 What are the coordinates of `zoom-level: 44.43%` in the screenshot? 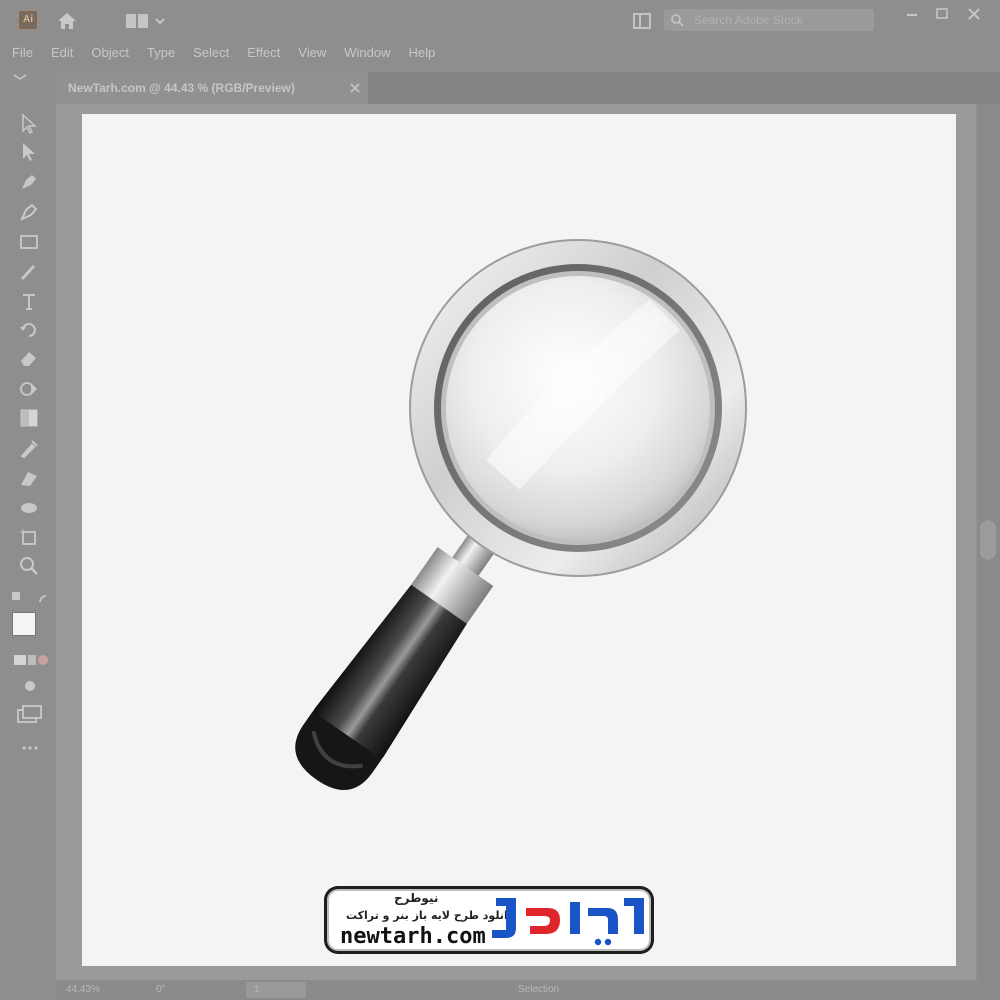 It's located at (83, 989).